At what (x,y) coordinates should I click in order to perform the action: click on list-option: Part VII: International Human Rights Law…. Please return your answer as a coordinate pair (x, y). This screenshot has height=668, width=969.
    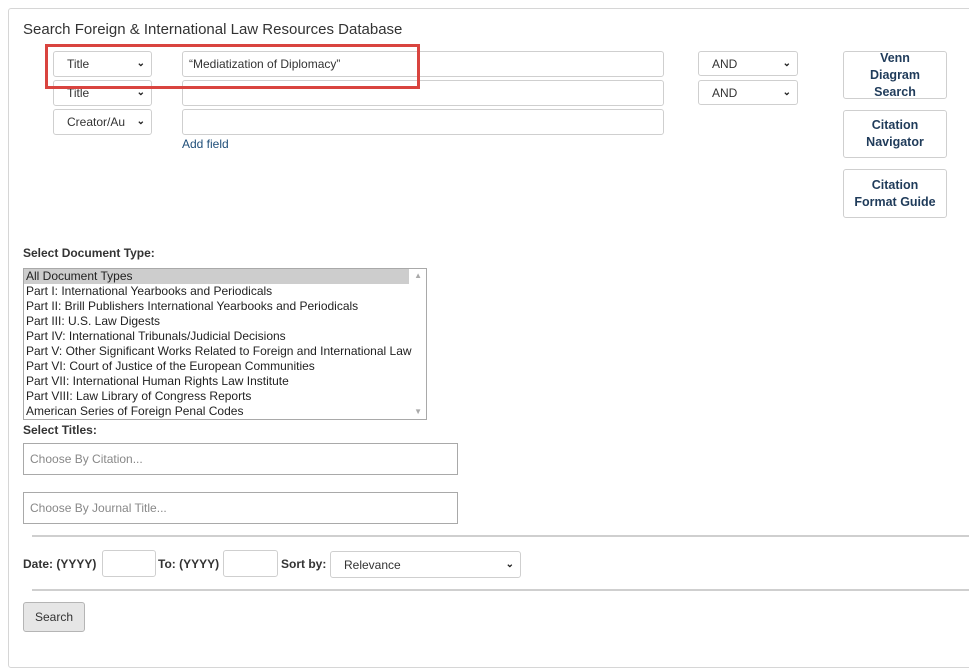
    Looking at the image, I should click on (225, 381).